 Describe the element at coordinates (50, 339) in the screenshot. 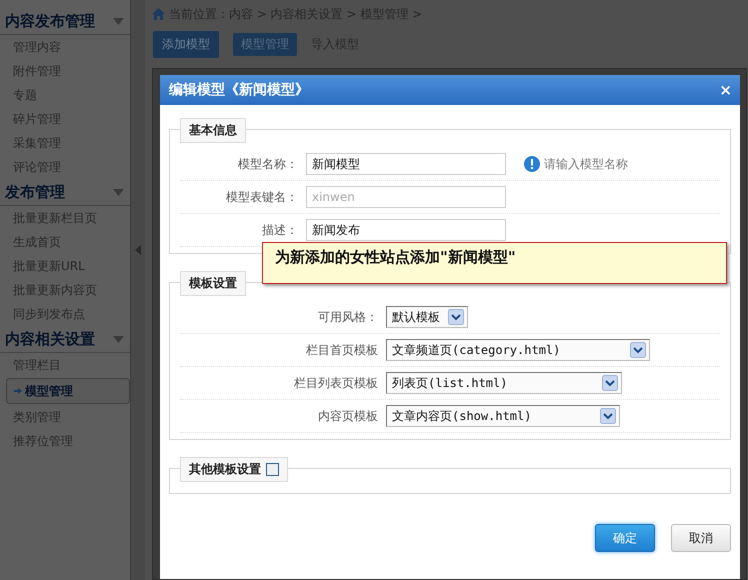

I see `sidebar-group-title: 内容相关设置` at that location.